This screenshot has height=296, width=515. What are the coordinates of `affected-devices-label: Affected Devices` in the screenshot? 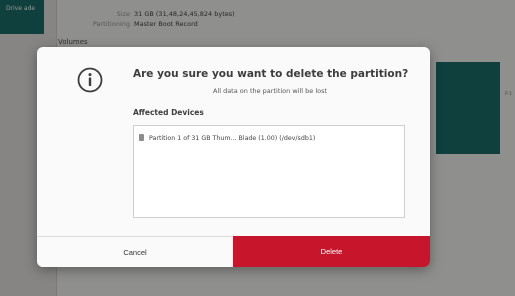 It's located at (168, 112).